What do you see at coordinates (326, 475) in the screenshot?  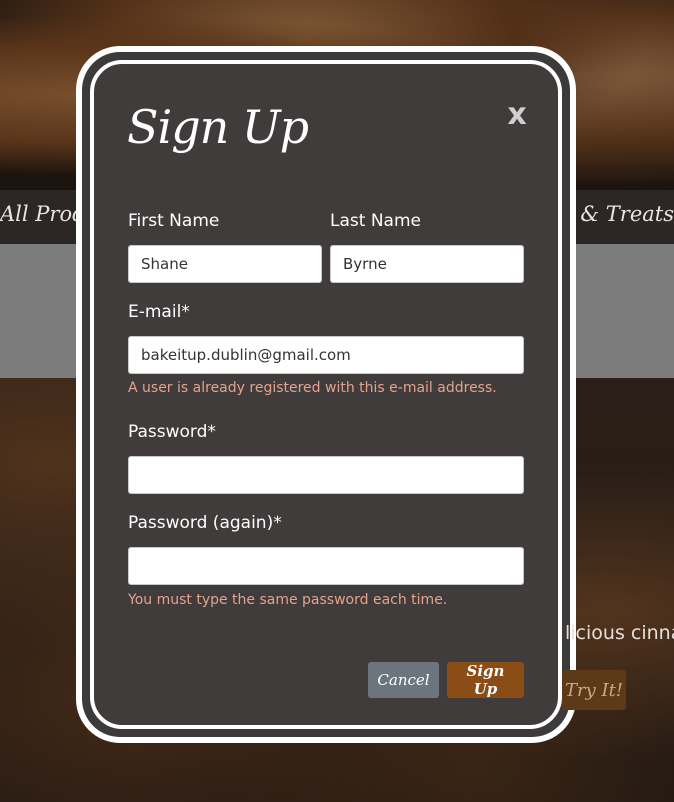 I see `password-input` at bounding box center [326, 475].